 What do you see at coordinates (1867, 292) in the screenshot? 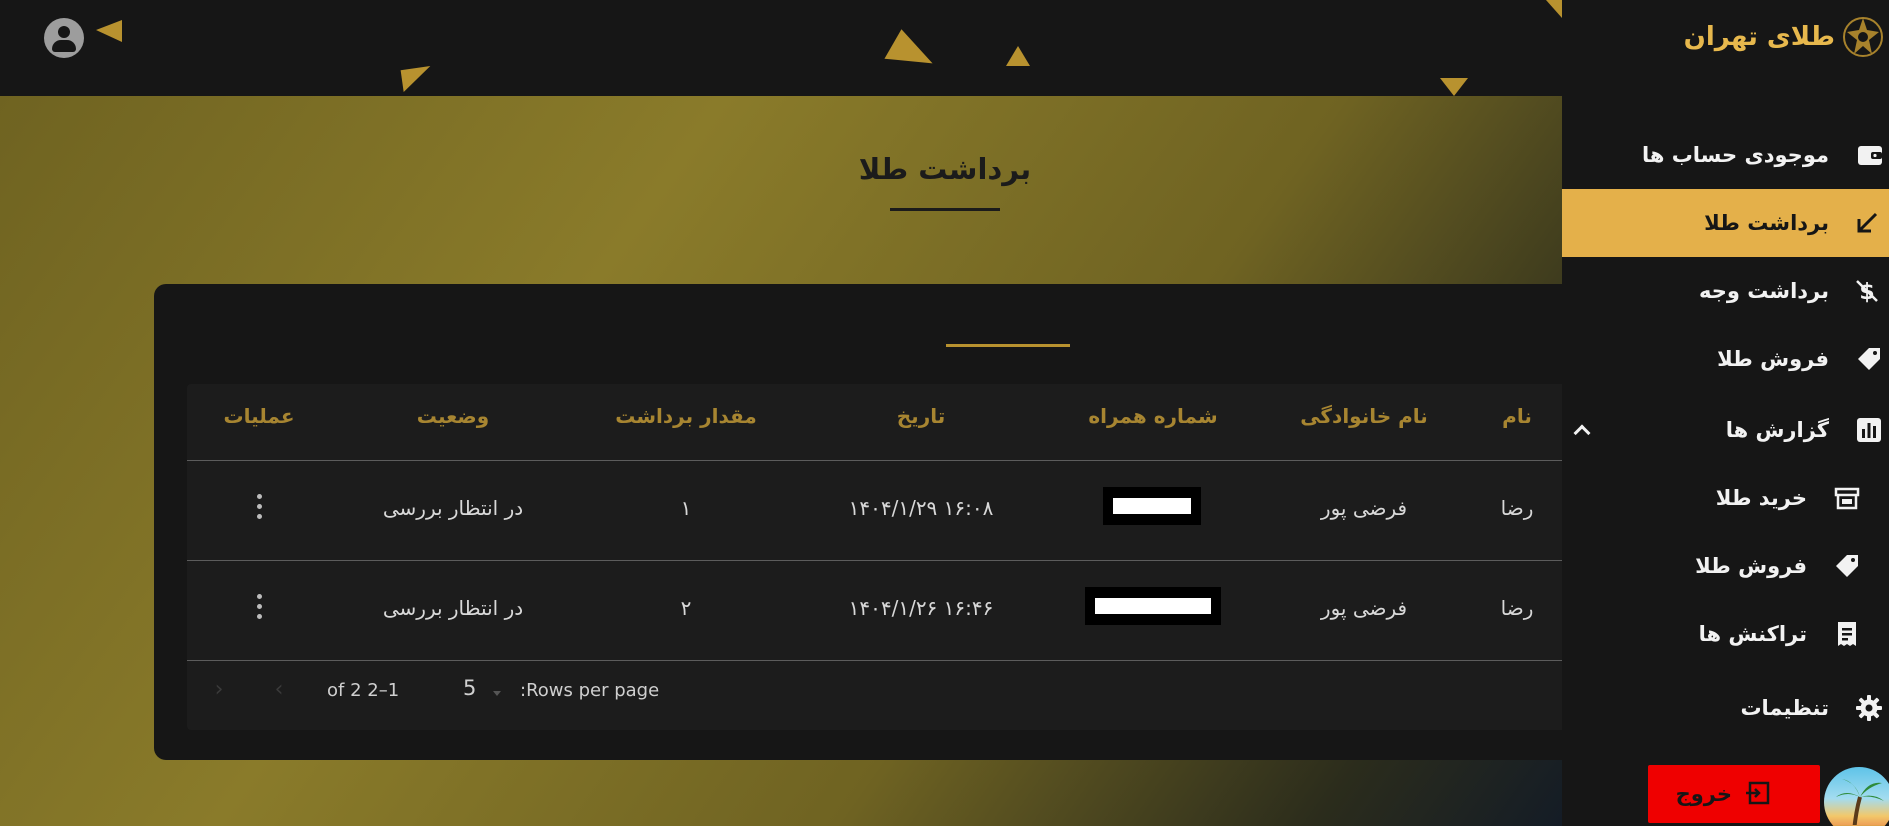
I see `money-off-icon: $` at bounding box center [1867, 292].